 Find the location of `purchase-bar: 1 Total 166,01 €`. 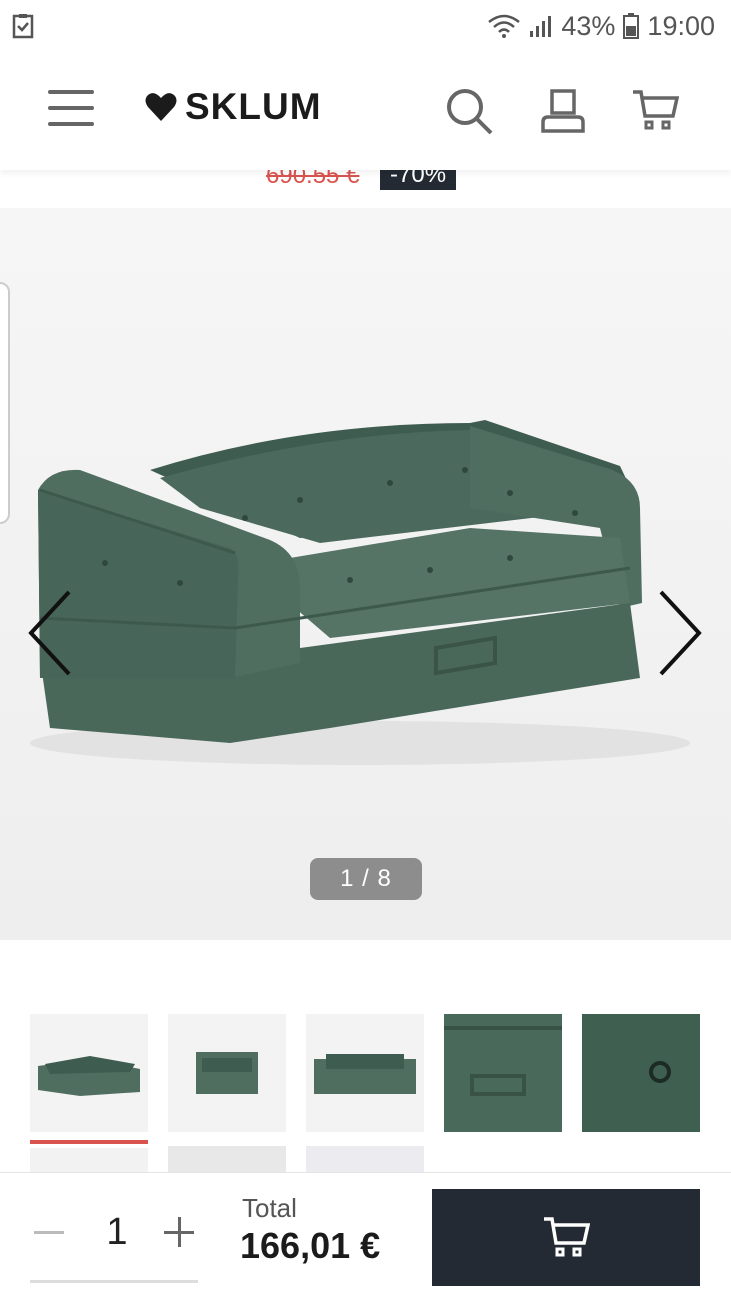

purchase-bar: 1 Total 166,01 € is located at coordinates (365, 1236).